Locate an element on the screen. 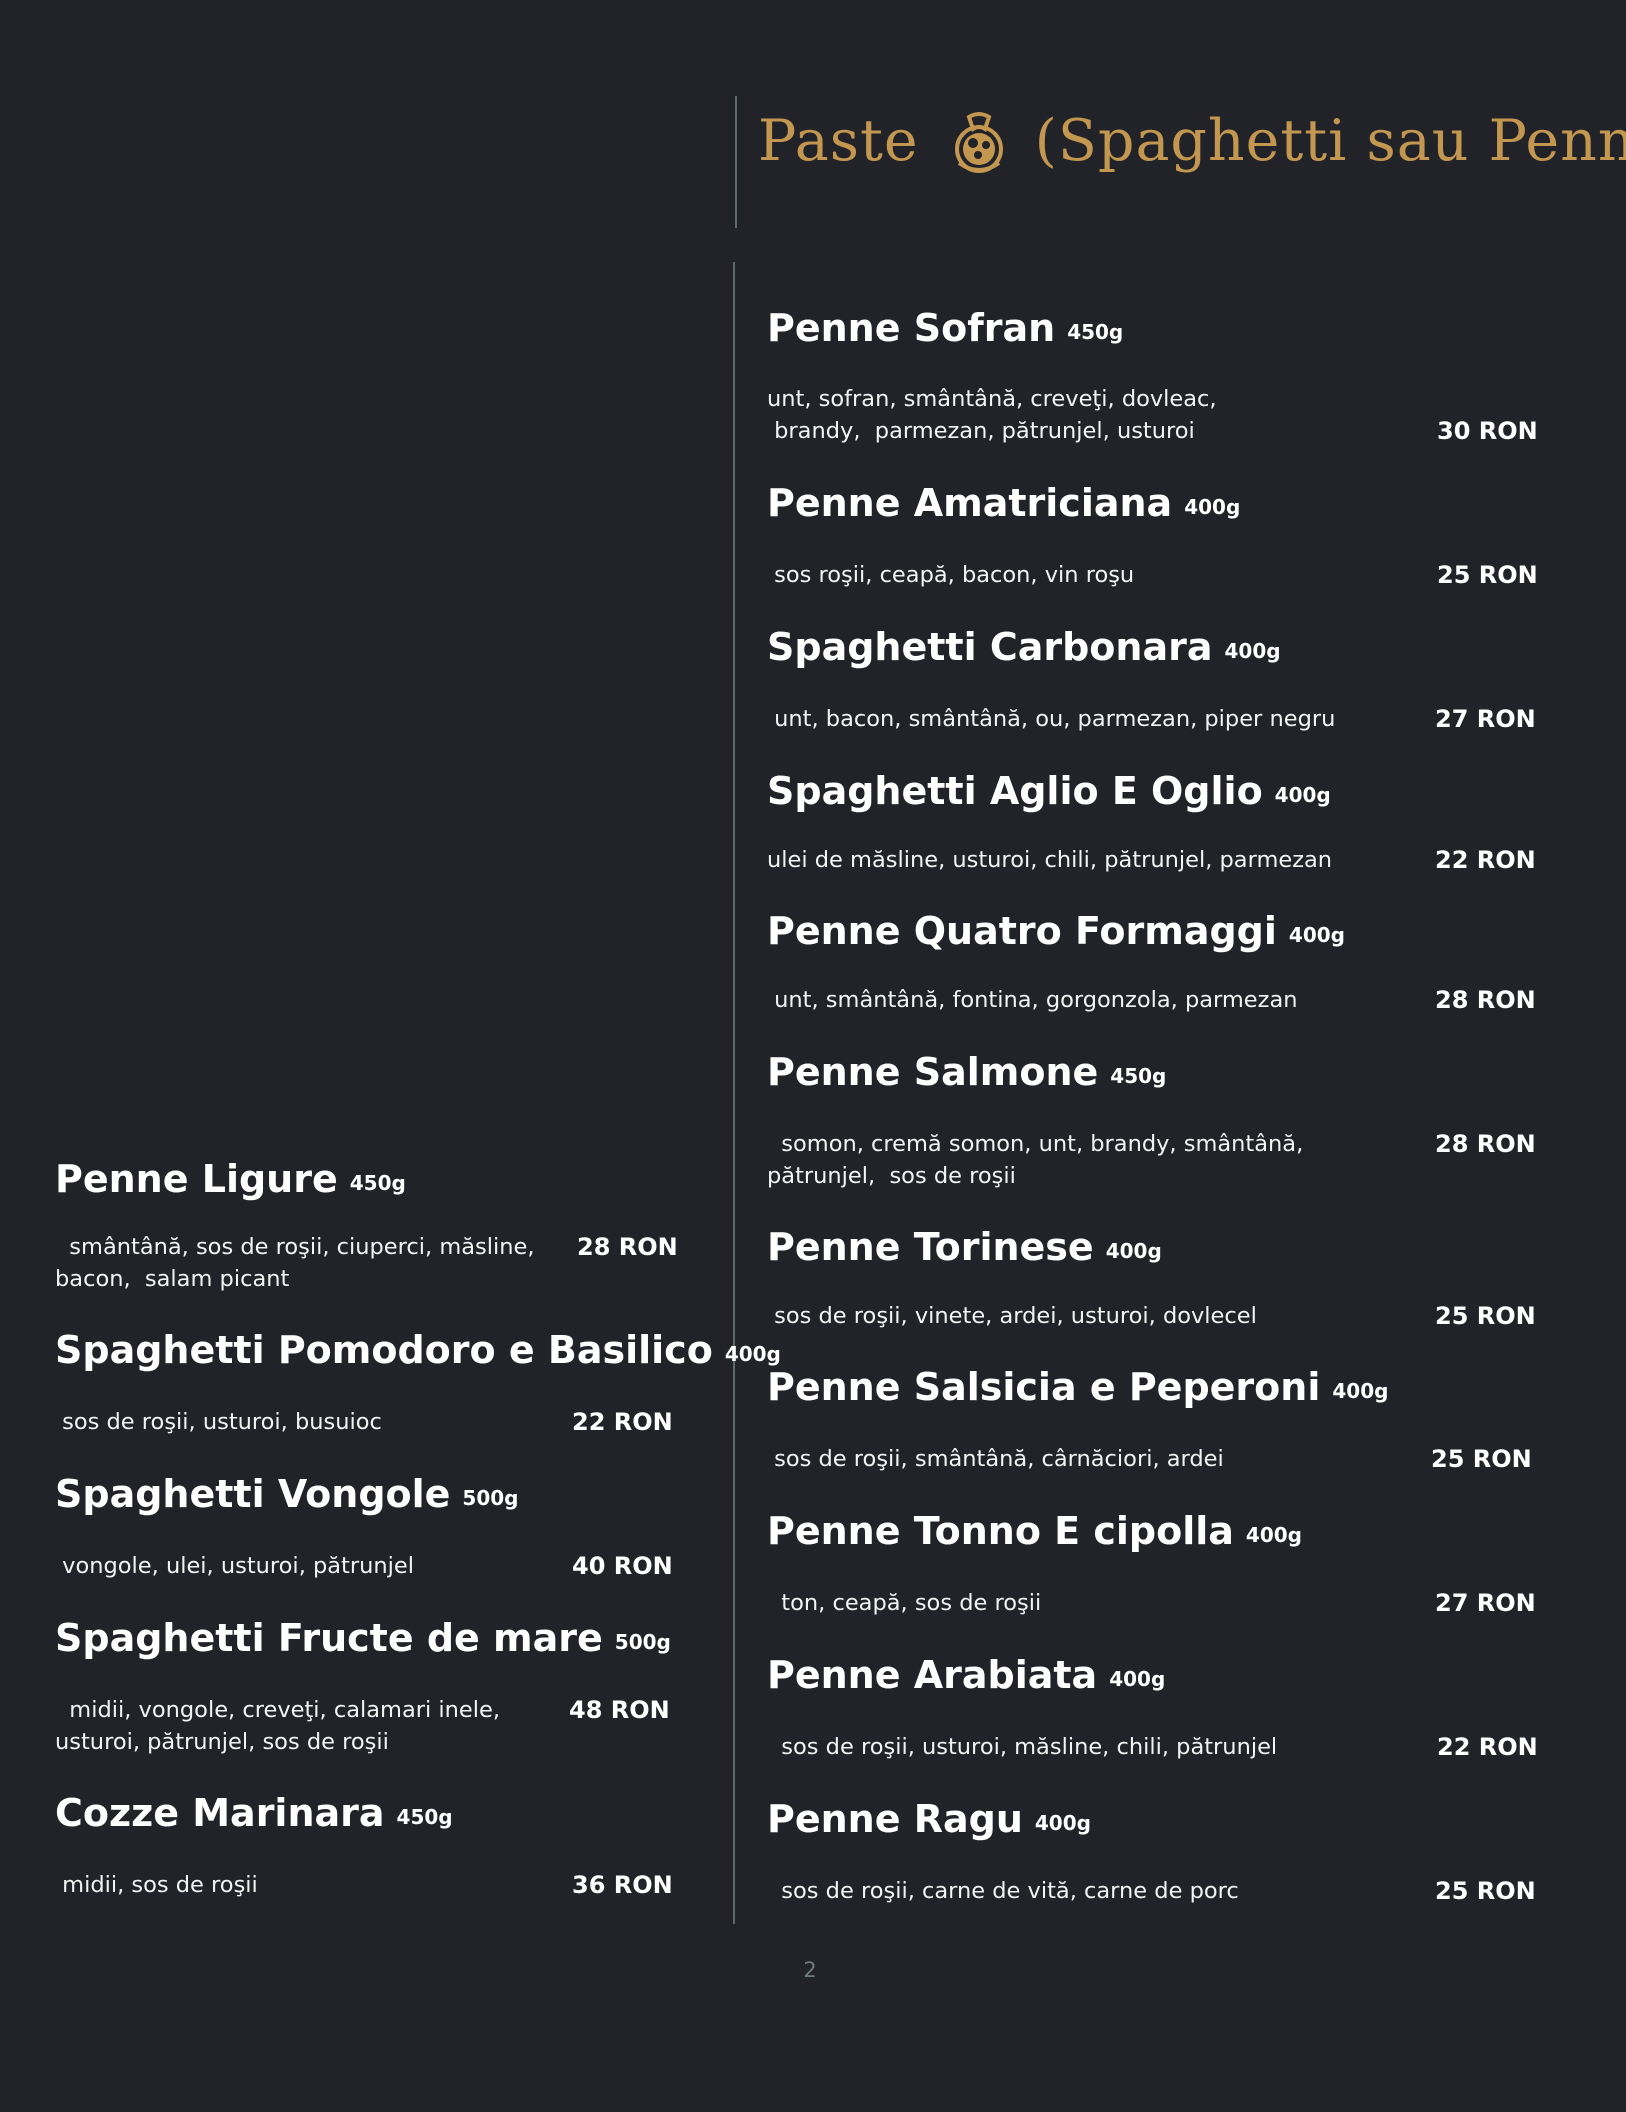 This screenshot has height=2112, width=1626. pasta-bowl-icon is located at coordinates (978, 142).